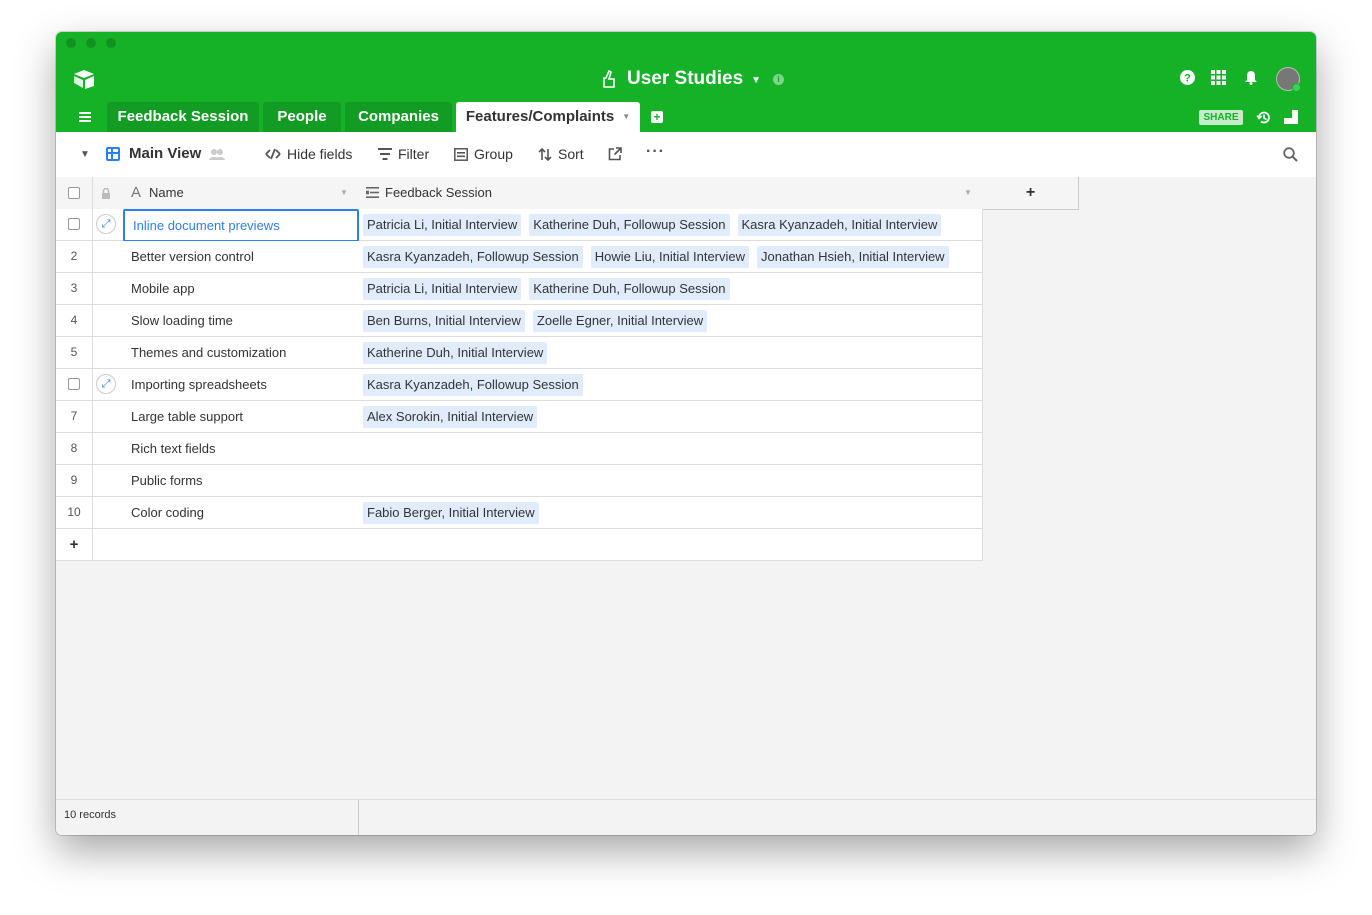  Describe the element at coordinates (85, 117) in the screenshot. I see `hamburger-menu-icon` at that location.